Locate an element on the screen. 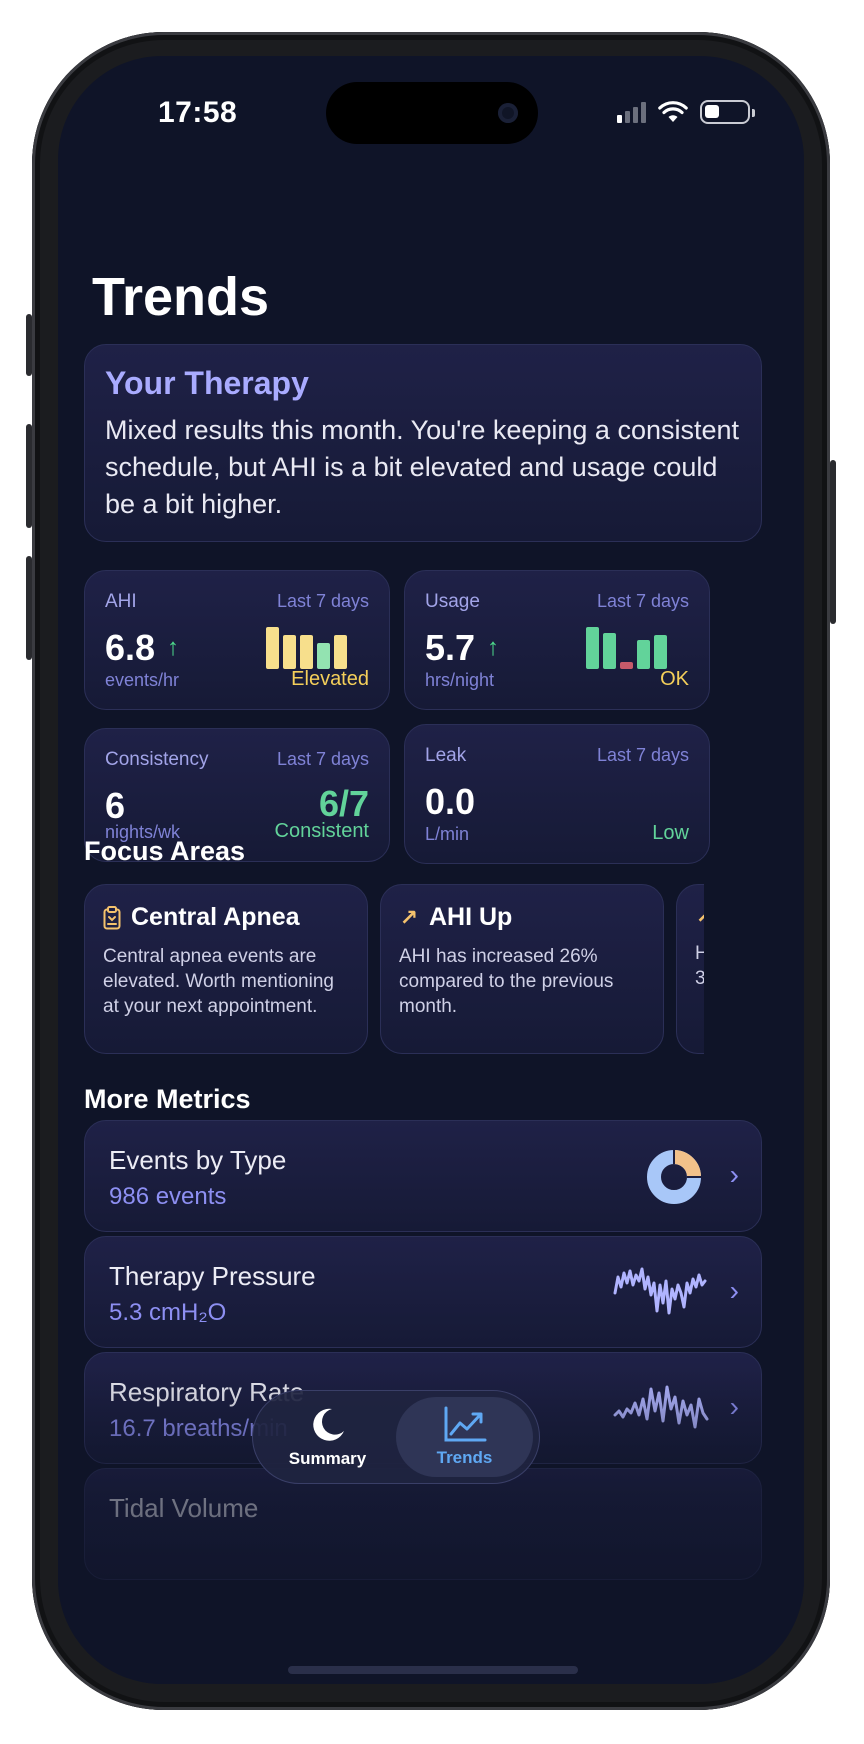 Image resolution: width=864 pixels, height=1744 pixels. metric-value-number: 6 is located at coordinates (115, 805).